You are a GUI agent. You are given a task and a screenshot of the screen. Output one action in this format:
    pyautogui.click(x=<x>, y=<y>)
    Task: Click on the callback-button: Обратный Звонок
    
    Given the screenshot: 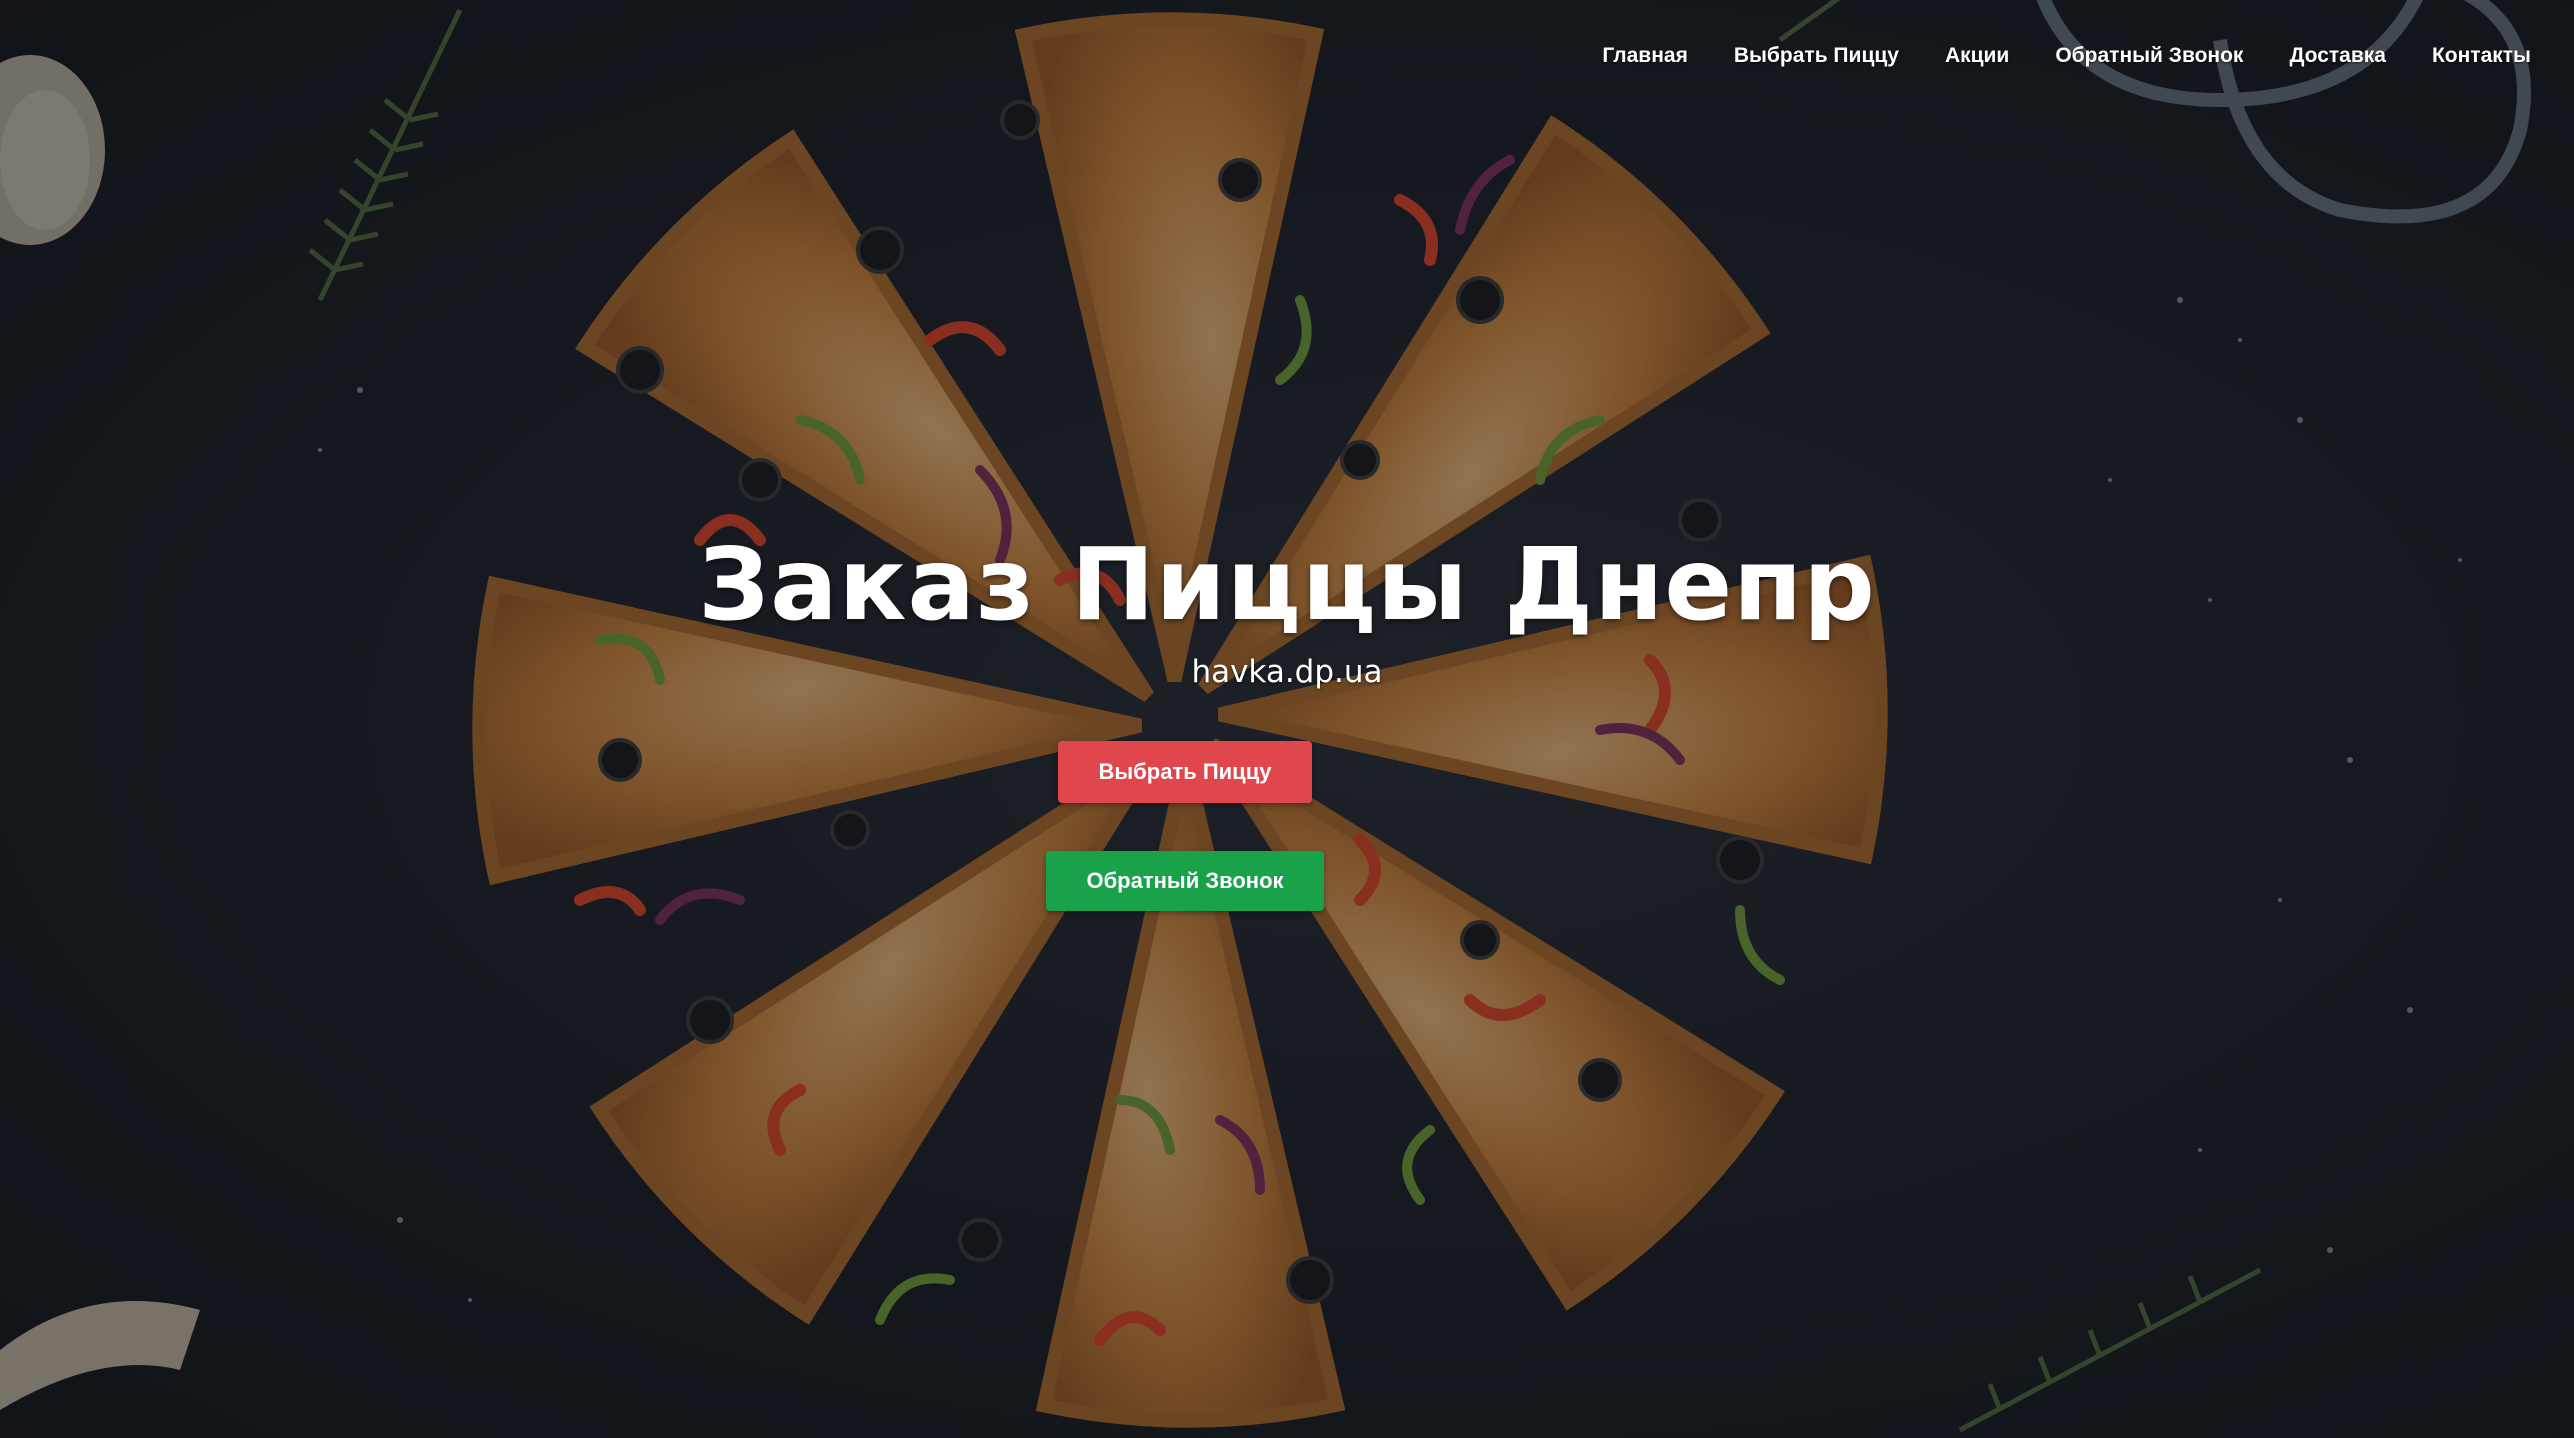 What is the action you would take?
    pyautogui.click(x=1185, y=881)
    